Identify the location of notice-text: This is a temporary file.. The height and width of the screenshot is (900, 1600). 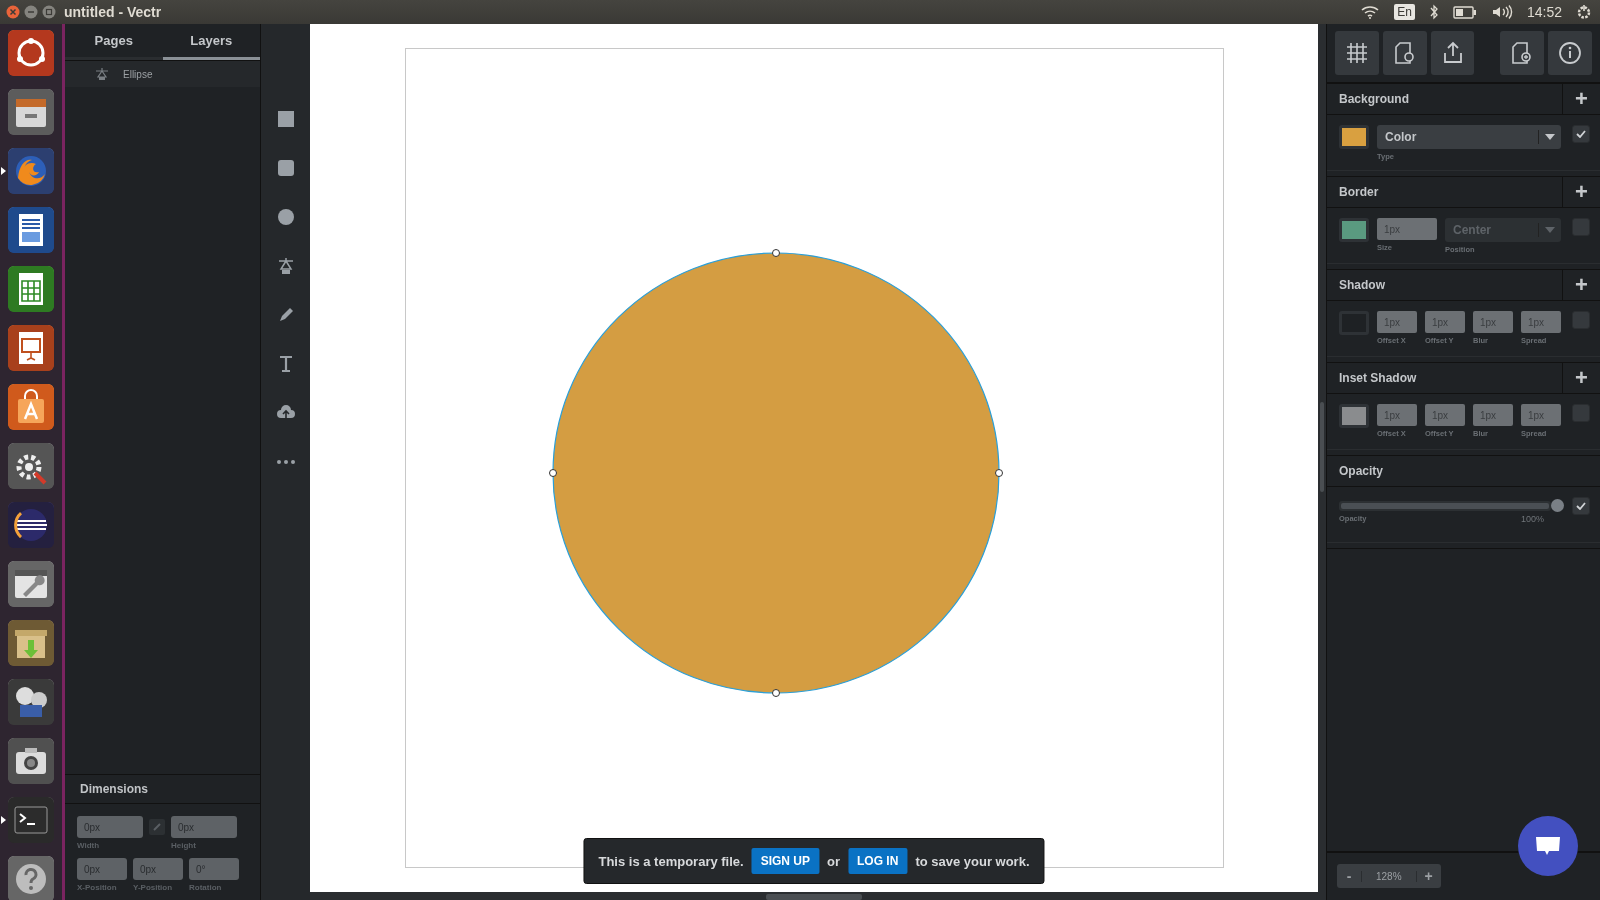
(671, 861).